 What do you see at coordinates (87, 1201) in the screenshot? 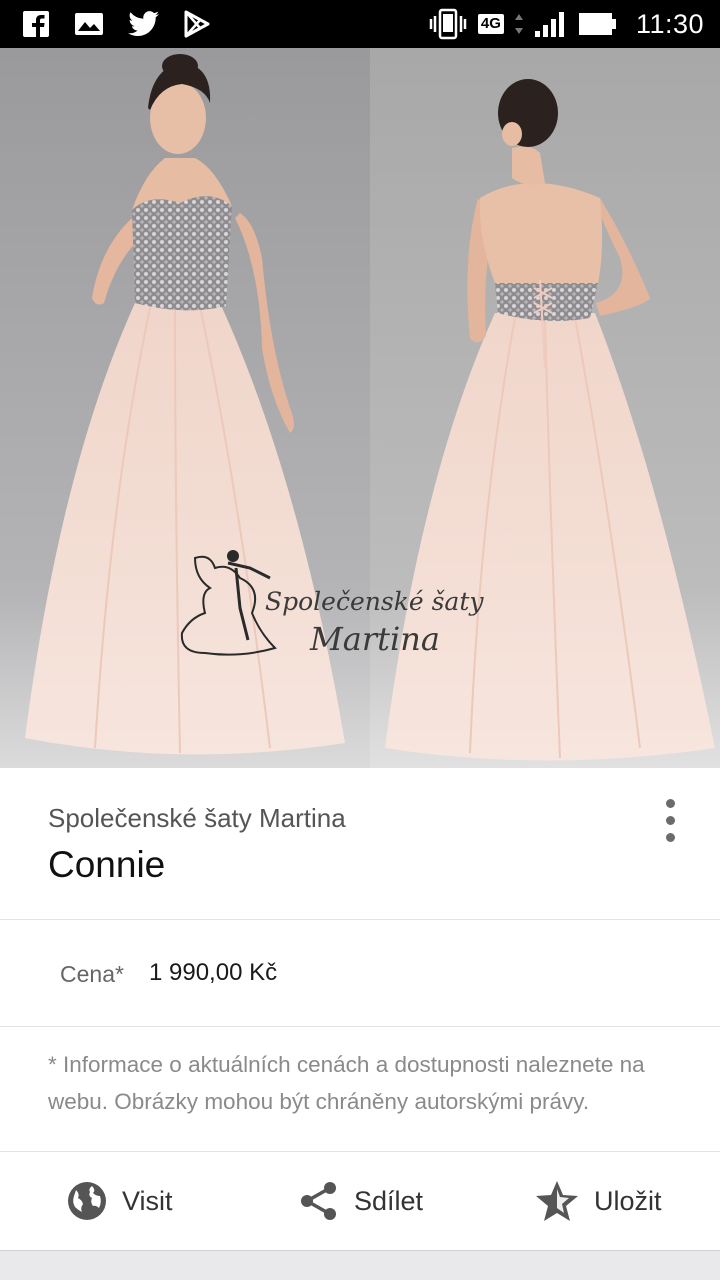
I see `globe-icon` at bounding box center [87, 1201].